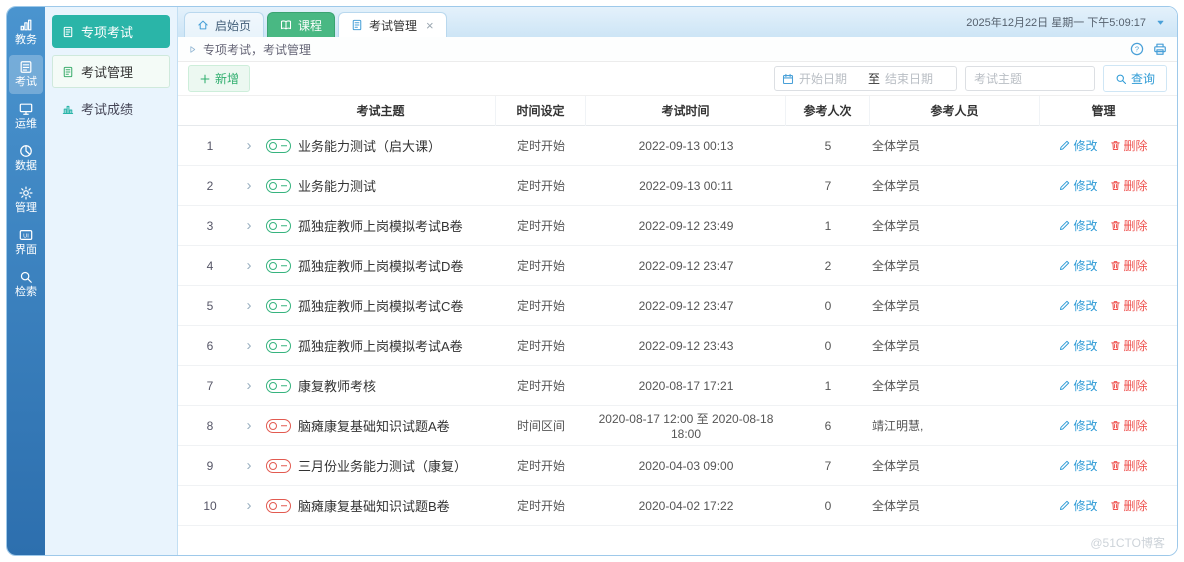  What do you see at coordinates (26, 193) in the screenshot?
I see `settings-icon` at bounding box center [26, 193].